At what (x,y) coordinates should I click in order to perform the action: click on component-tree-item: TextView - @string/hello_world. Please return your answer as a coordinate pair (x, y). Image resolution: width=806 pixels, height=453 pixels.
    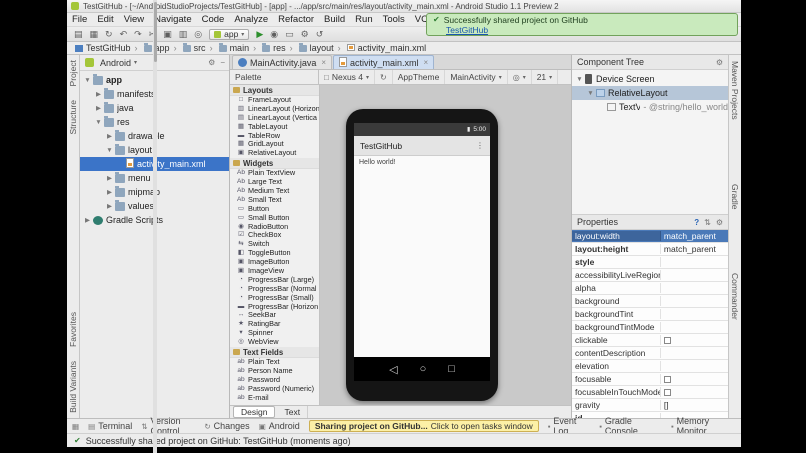
    Looking at the image, I should click on (650, 107).